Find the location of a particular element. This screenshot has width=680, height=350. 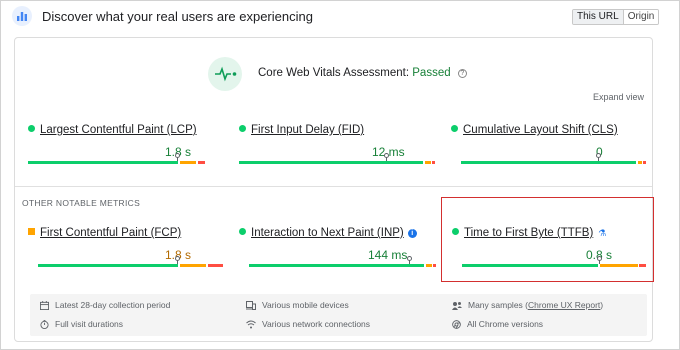

url-origin-toggle: This URL Origin is located at coordinates (616, 17).